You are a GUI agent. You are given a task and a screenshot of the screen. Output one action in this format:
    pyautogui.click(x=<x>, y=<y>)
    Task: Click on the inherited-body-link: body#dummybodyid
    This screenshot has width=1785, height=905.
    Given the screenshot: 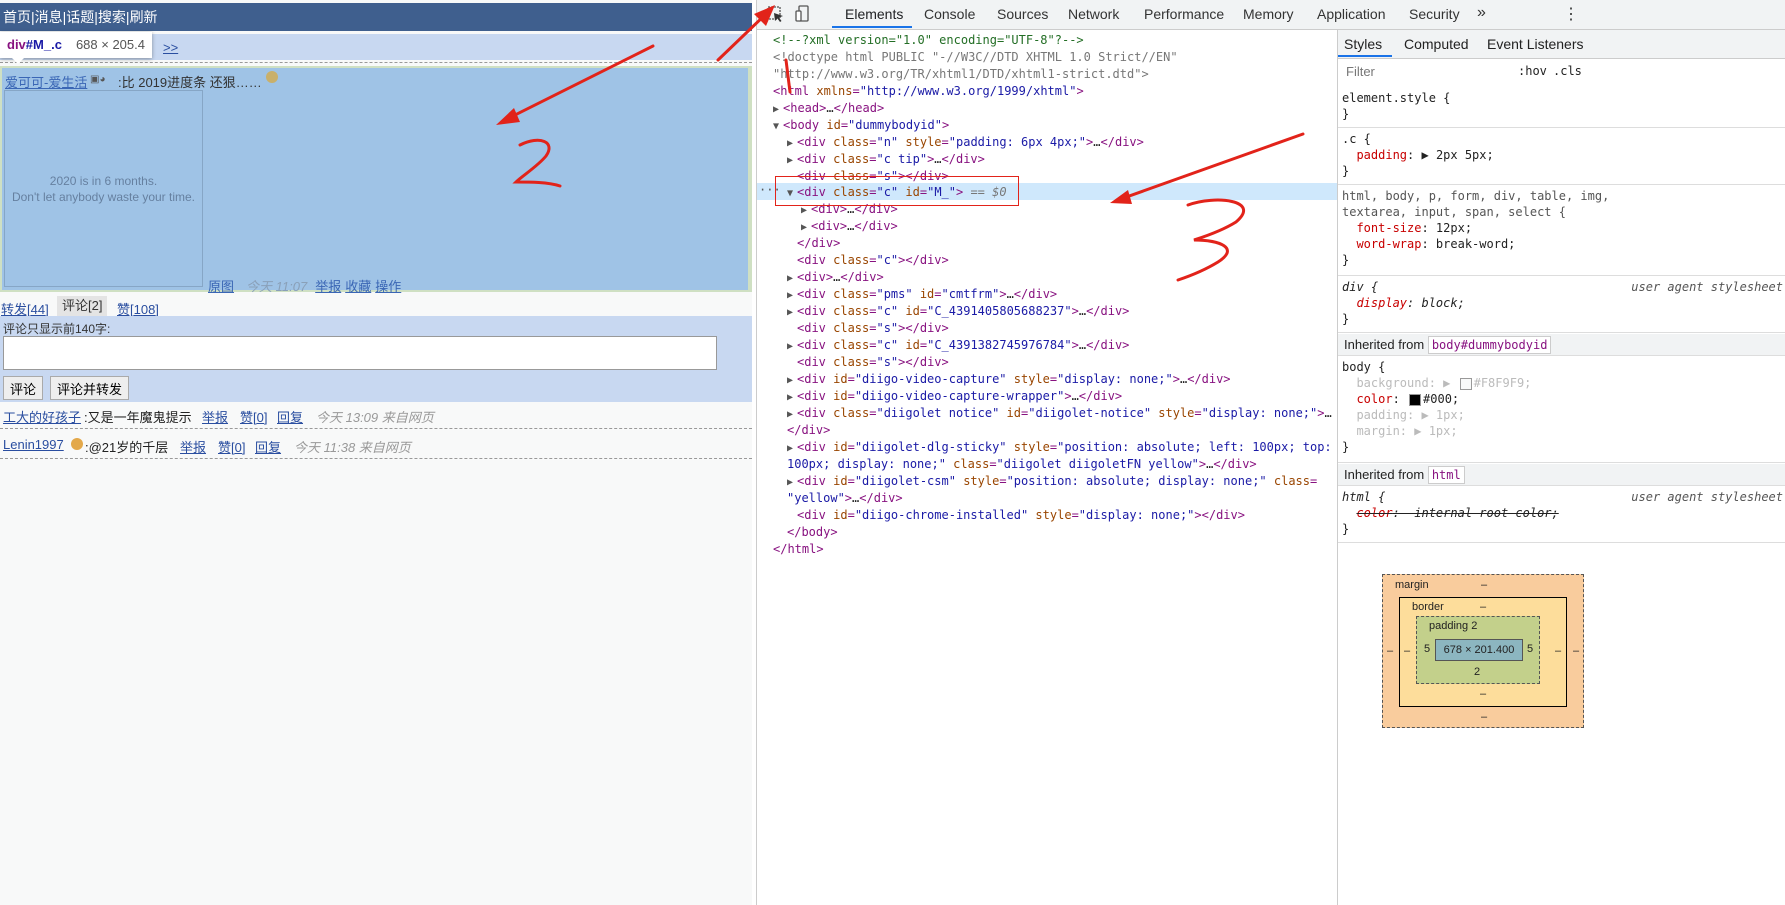 What is the action you would take?
    pyautogui.click(x=1489, y=345)
    